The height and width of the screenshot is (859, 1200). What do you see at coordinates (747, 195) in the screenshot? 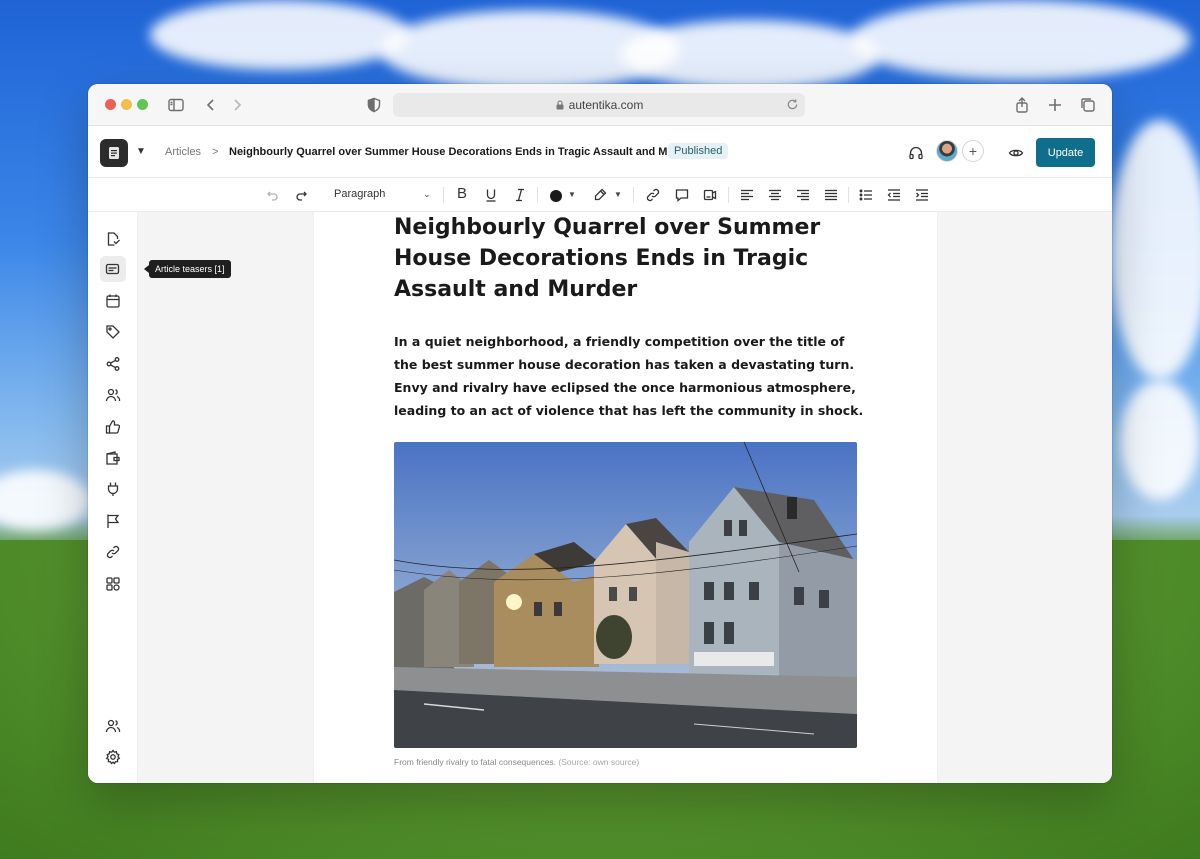
I see `align-left-icon` at bounding box center [747, 195].